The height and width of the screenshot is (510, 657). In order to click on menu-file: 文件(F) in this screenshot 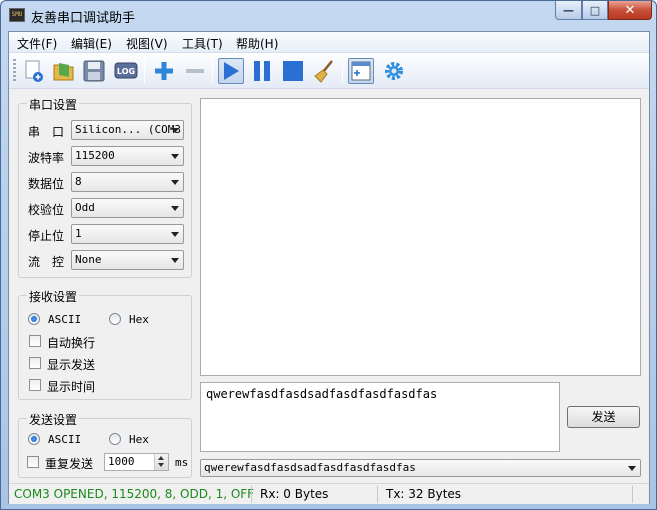, I will do `click(37, 43)`.